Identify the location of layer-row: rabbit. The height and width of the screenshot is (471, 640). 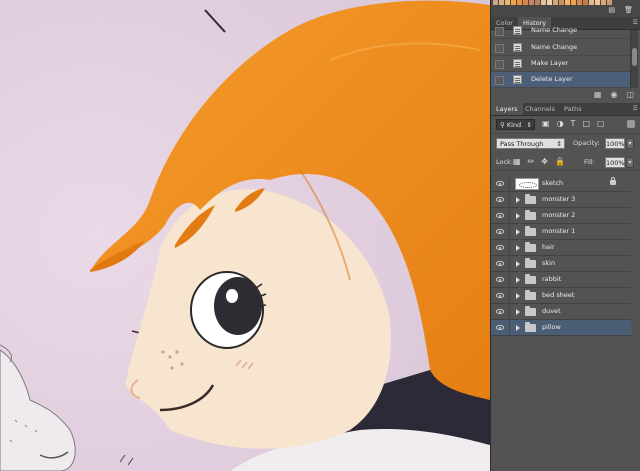
(561, 280).